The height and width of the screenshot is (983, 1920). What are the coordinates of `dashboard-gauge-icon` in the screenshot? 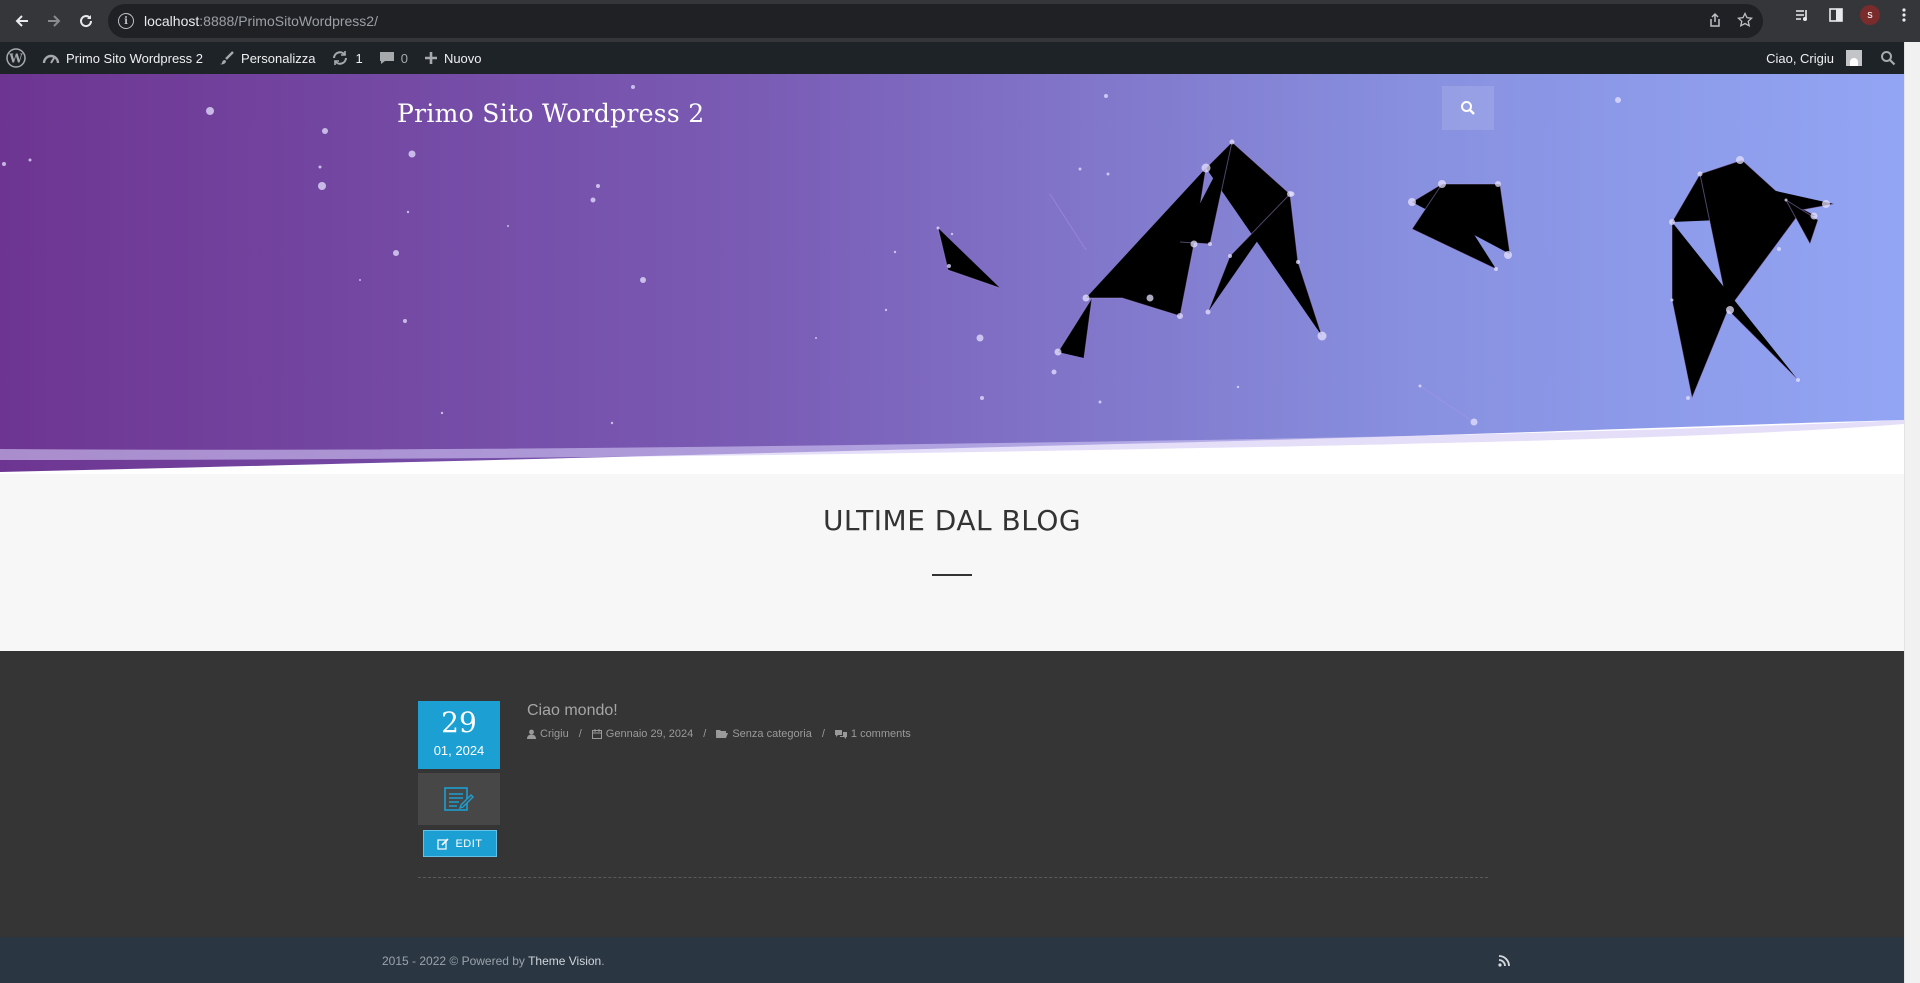 It's located at (51, 58).